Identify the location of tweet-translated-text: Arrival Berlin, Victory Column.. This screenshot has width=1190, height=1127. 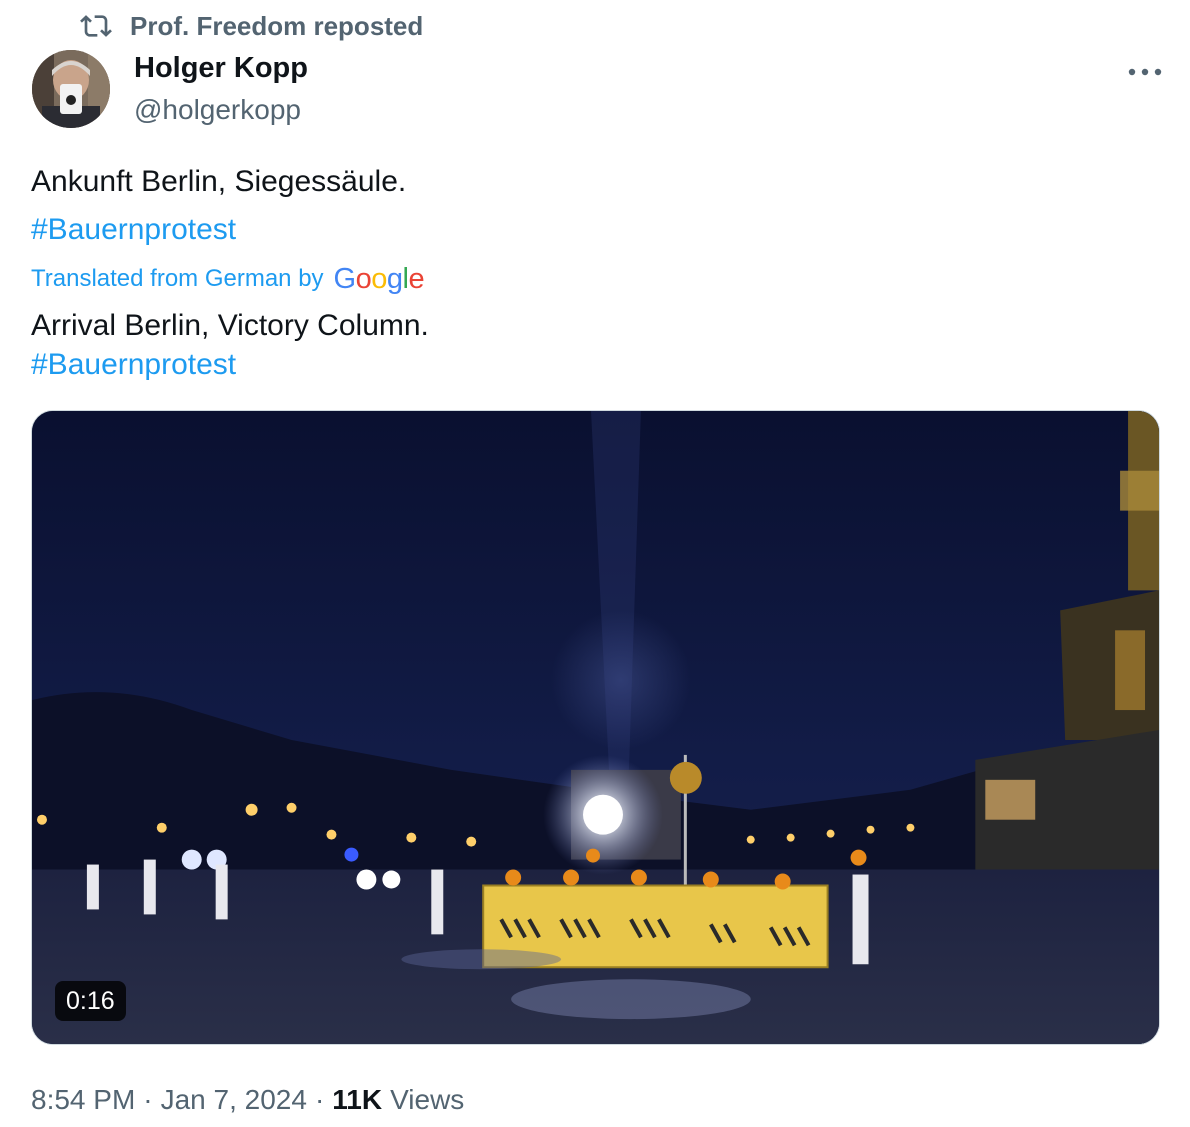
(230, 325).